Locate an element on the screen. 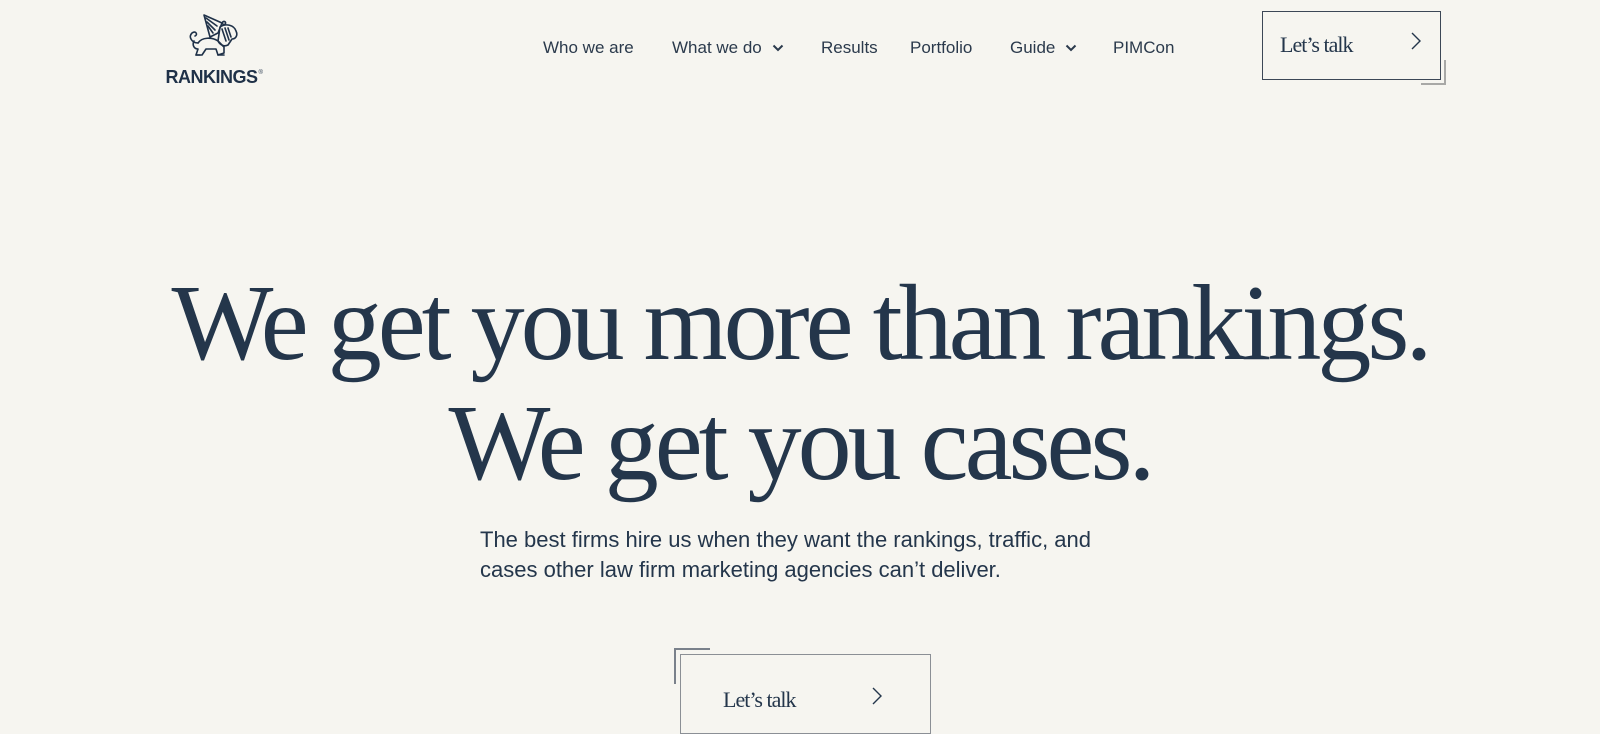 The image size is (1600, 734). hero-headline-line-2: We get you cases. is located at coordinates (801, 443).